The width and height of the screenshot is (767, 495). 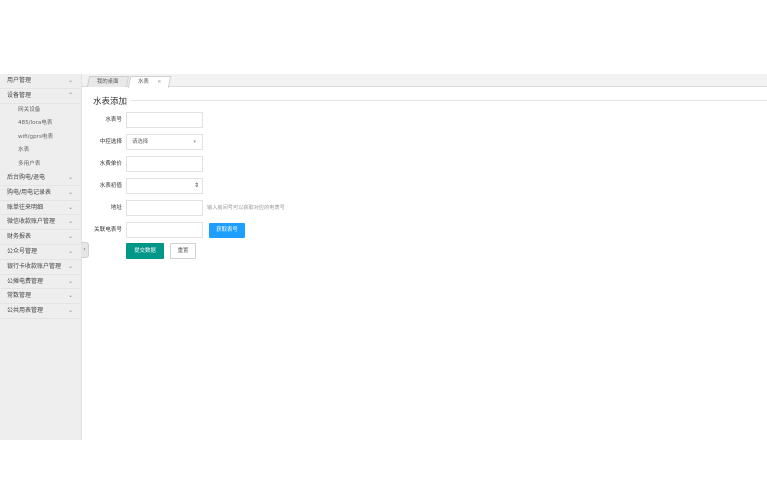 What do you see at coordinates (40, 81) in the screenshot?
I see `sidebar-item-user-management: 用户管理 ⌄` at bounding box center [40, 81].